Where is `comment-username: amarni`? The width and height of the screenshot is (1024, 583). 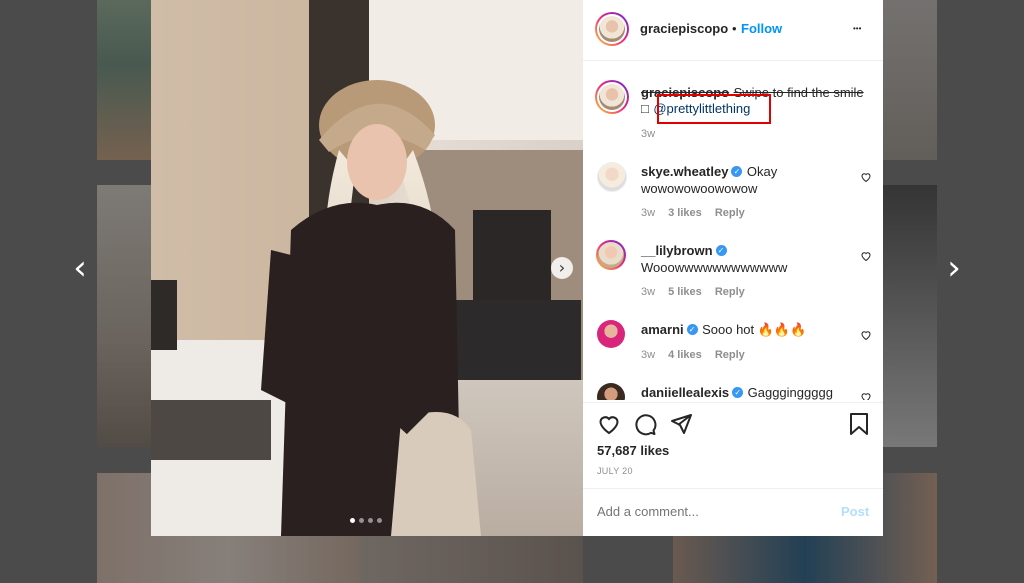 comment-username: amarni is located at coordinates (662, 329).